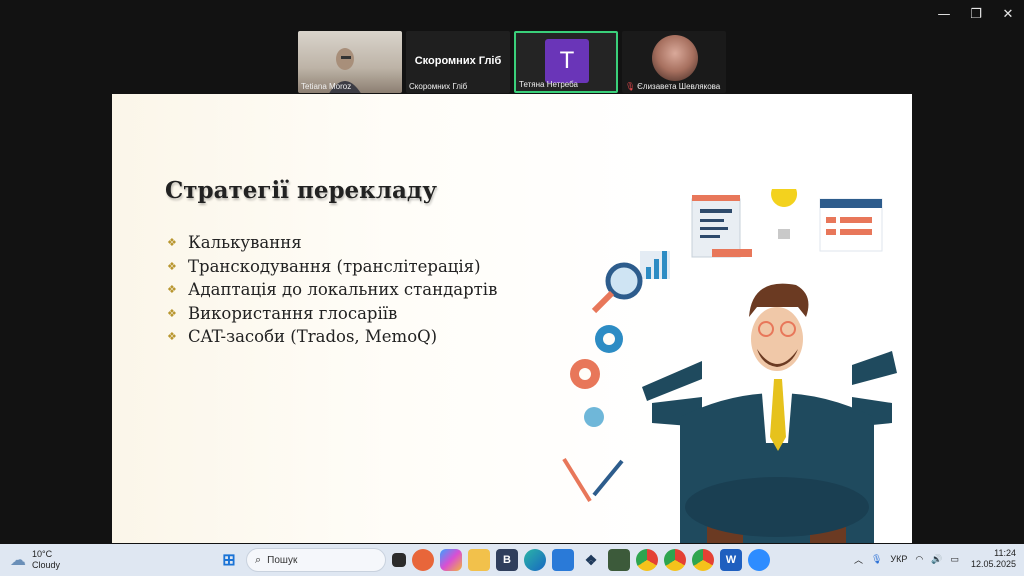 The height and width of the screenshot is (576, 1024). What do you see at coordinates (993, 564) in the screenshot?
I see `clock-date: 12.05.2025` at bounding box center [993, 564].